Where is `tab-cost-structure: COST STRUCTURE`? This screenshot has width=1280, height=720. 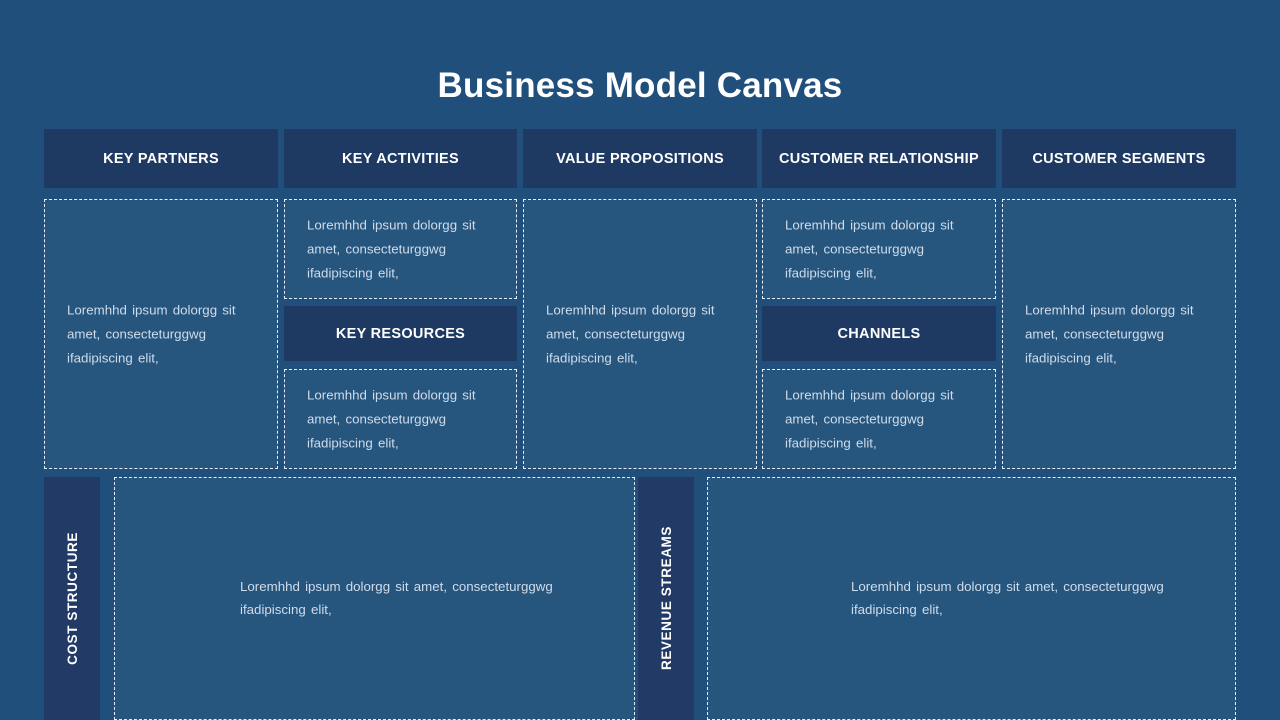
tab-cost-structure: COST STRUCTURE is located at coordinates (72, 598).